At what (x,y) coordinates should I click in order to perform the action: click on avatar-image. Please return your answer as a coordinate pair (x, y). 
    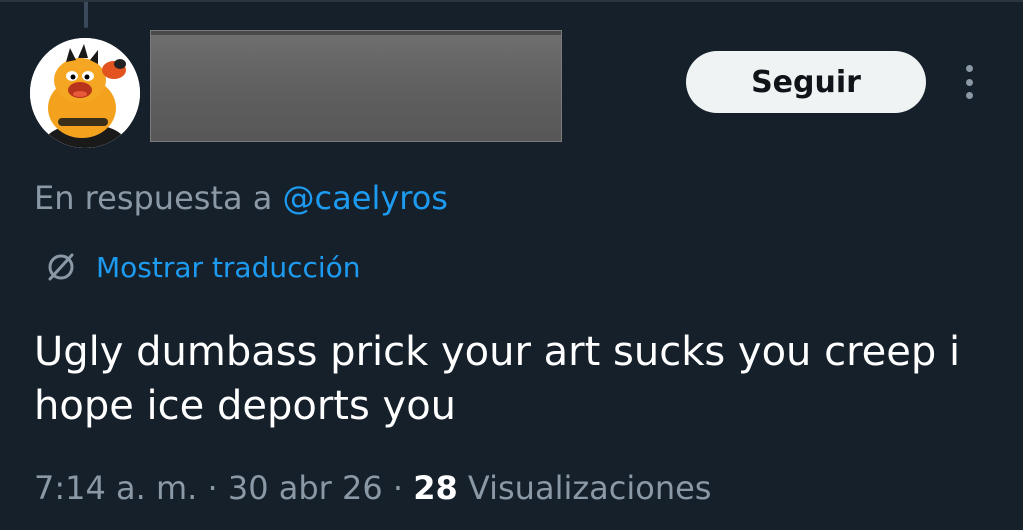
    Looking at the image, I should click on (85, 93).